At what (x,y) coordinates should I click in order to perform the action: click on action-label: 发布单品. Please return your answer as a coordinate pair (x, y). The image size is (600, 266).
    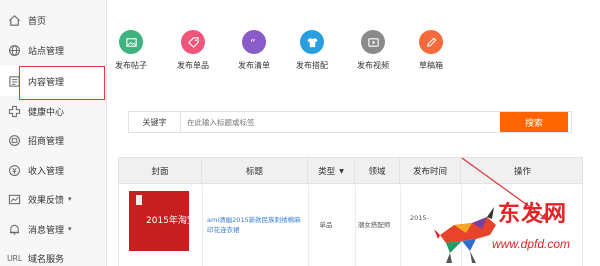
    Looking at the image, I should click on (193, 65).